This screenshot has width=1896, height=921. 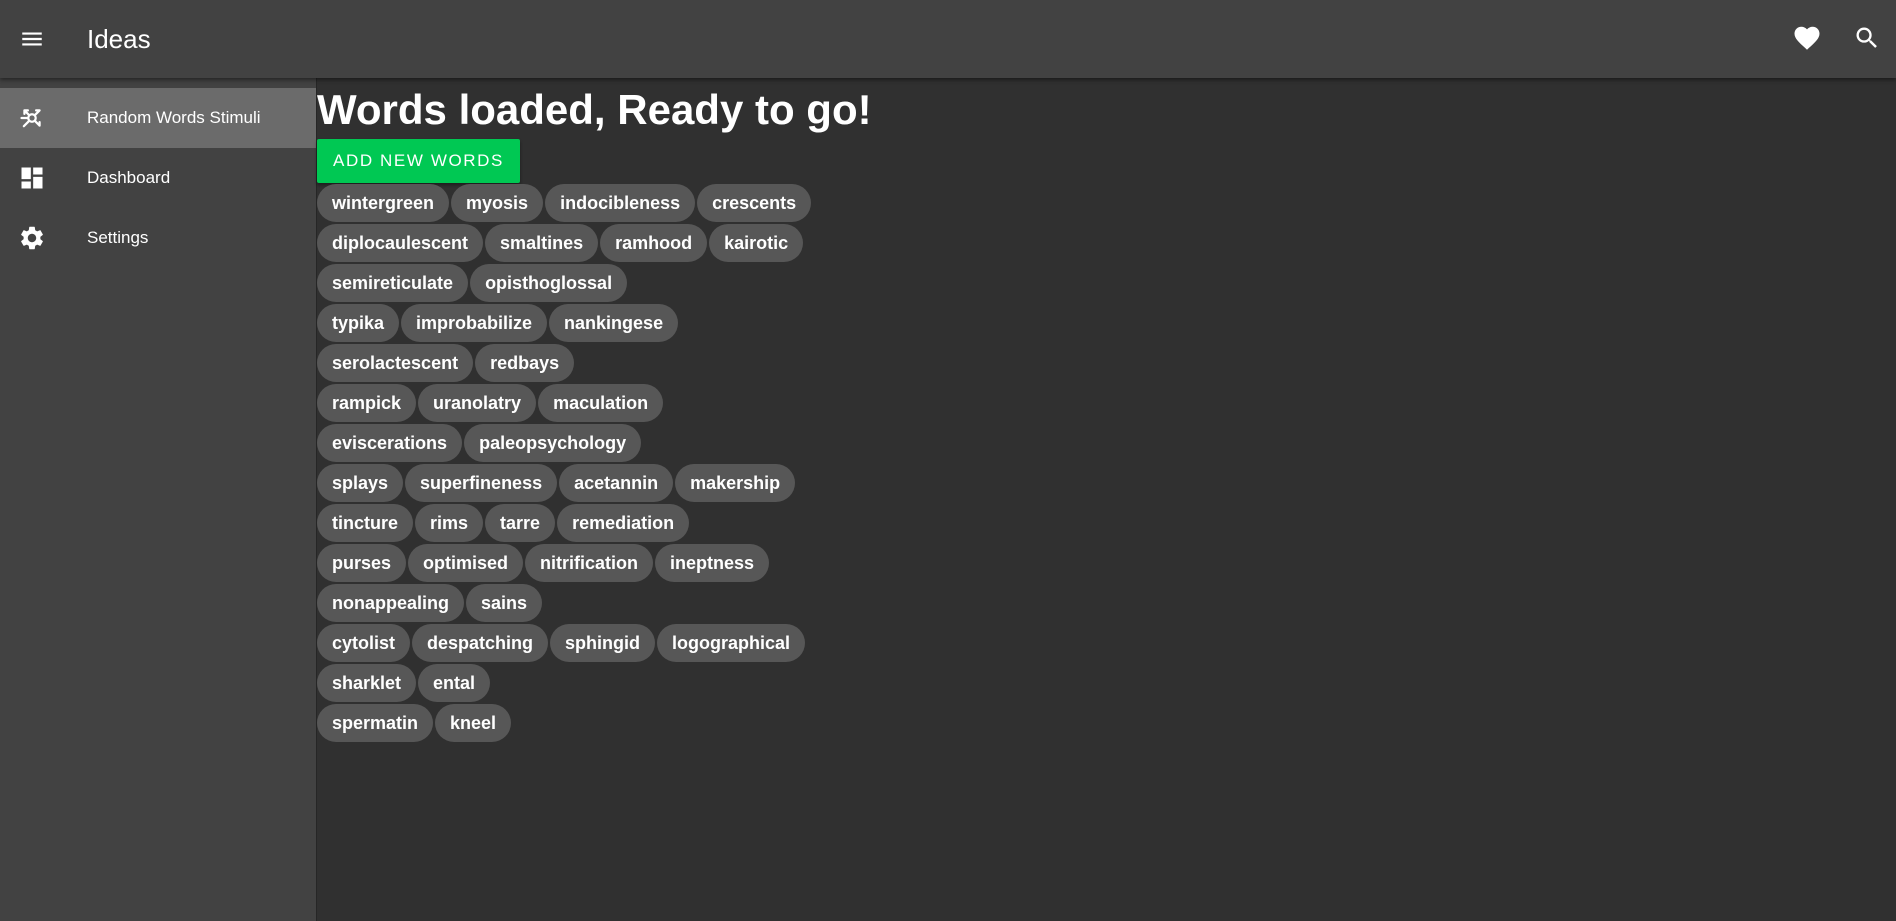 What do you see at coordinates (454, 683) in the screenshot?
I see `word-chip: ental` at bounding box center [454, 683].